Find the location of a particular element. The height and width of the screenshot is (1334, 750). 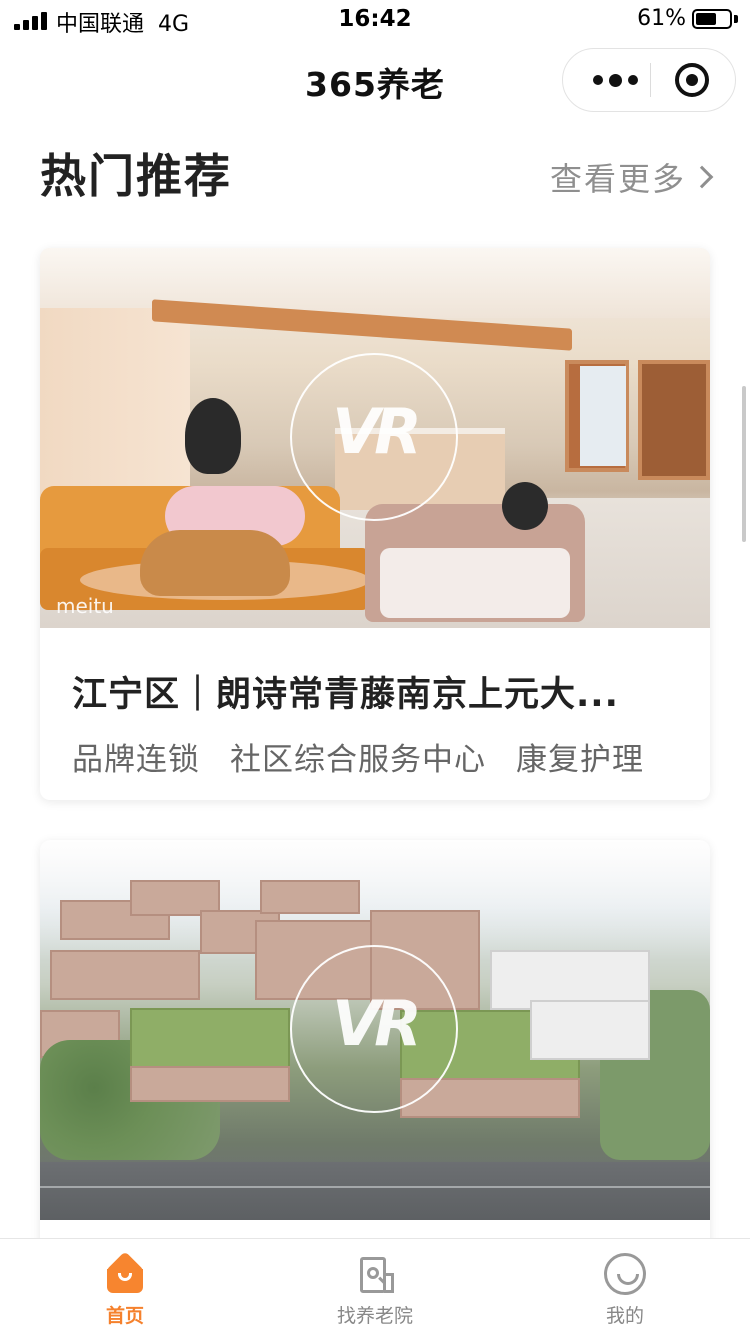

battery-icon is located at coordinates (712, 19).